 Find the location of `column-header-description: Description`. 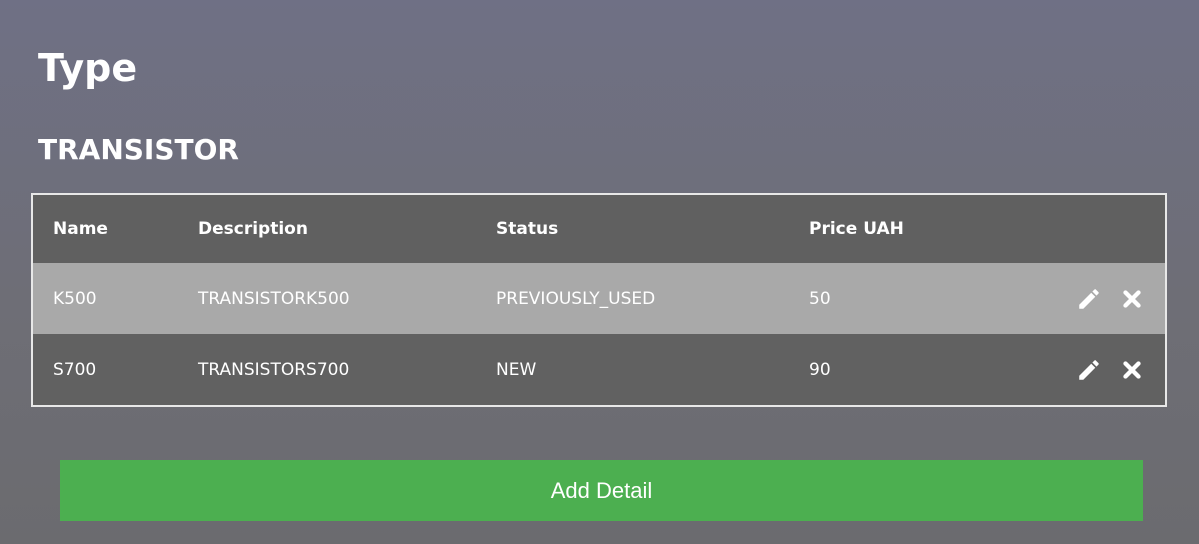

column-header-description: Description is located at coordinates (327, 229).